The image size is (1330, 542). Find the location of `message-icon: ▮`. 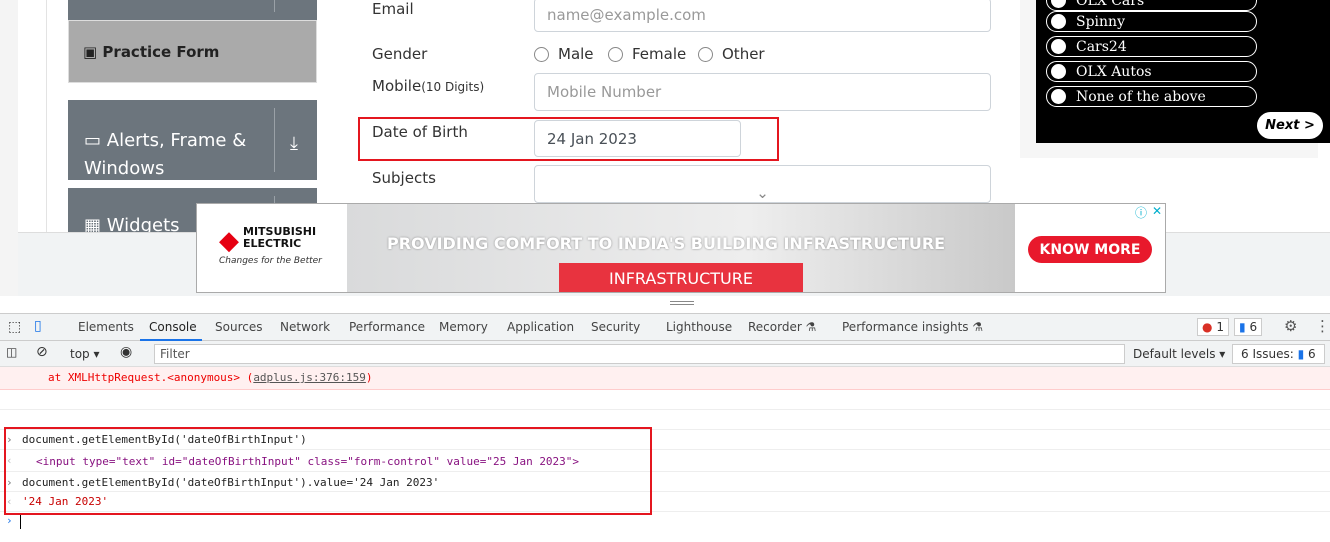

message-icon: ▮ is located at coordinates (1242, 327).